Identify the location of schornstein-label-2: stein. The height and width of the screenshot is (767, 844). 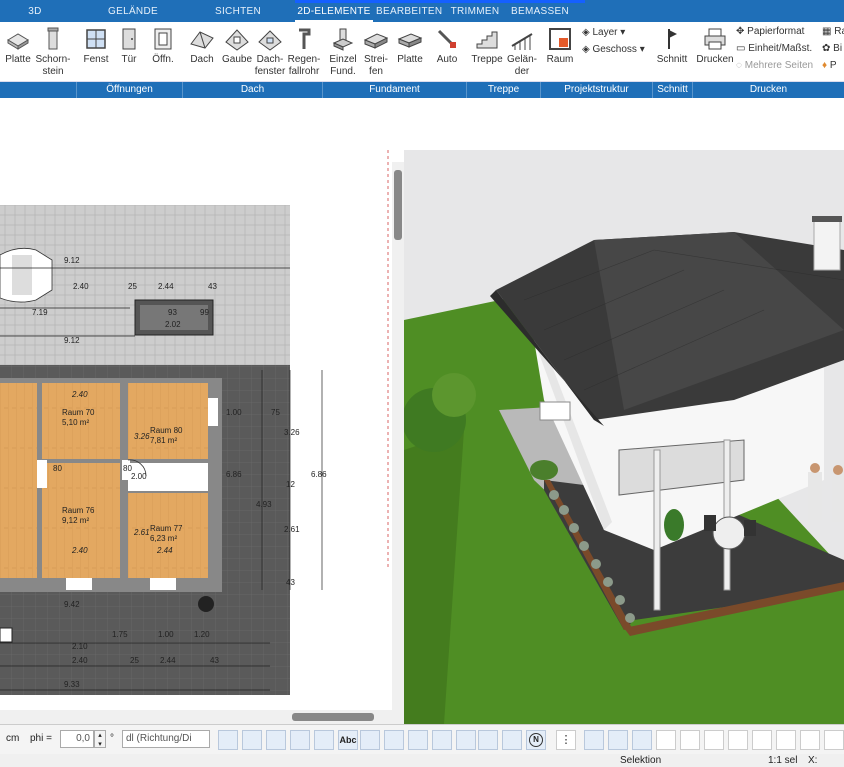
(53, 71).